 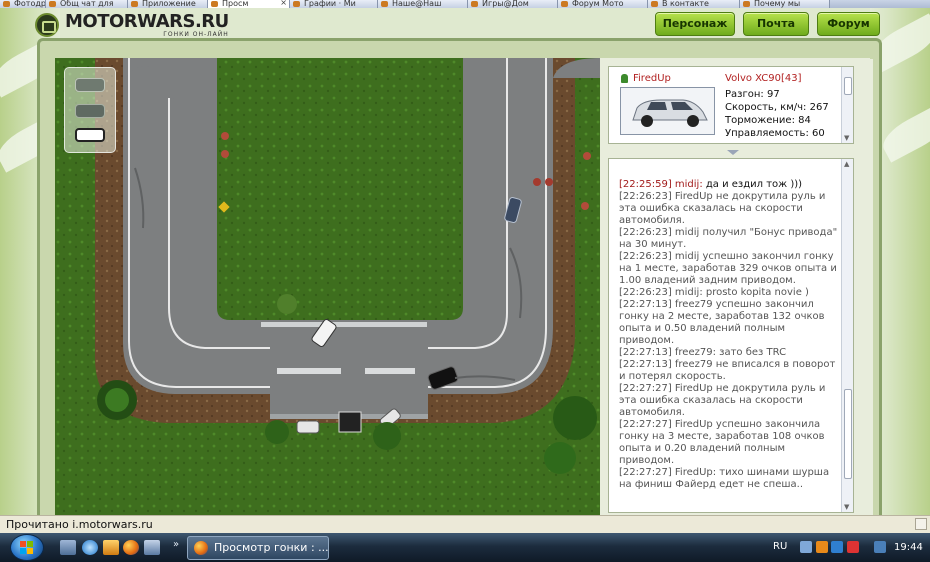 What do you see at coordinates (763, 78) in the screenshot?
I see `car-name: Volvo XC90[43]` at bounding box center [763, 78].